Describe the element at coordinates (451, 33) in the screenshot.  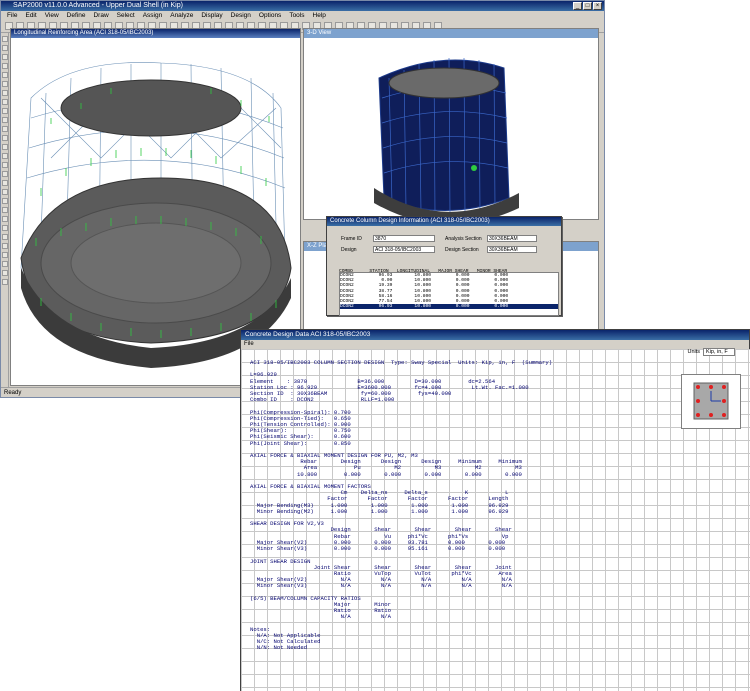
I see `3d-view-title: 3-D View` at that location.